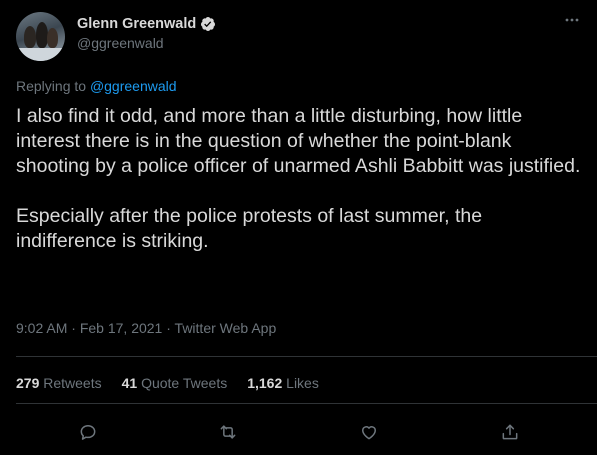  What do you see at coordinates (121, 328) in the screenshot?
I see `tweet-date: Feb 17, 2021` at bounding box center [121, 328].